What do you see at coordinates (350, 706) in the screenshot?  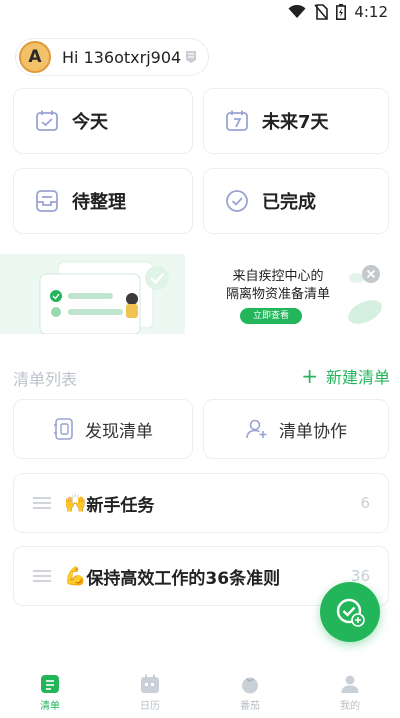 I see `tab-label: 我的` at bounding box center [350, 706].